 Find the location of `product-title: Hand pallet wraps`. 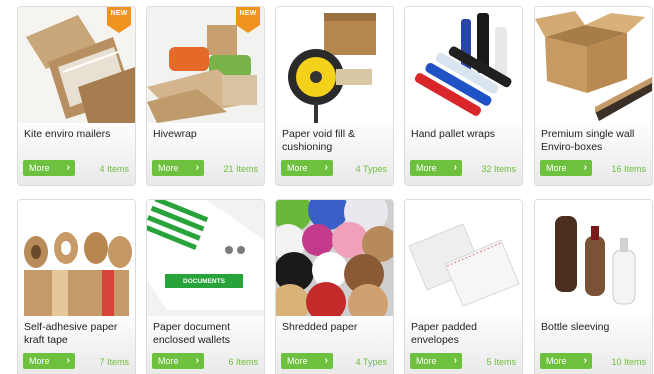

product-title: Hand pallet wraps is located at coordinates (465, 134).